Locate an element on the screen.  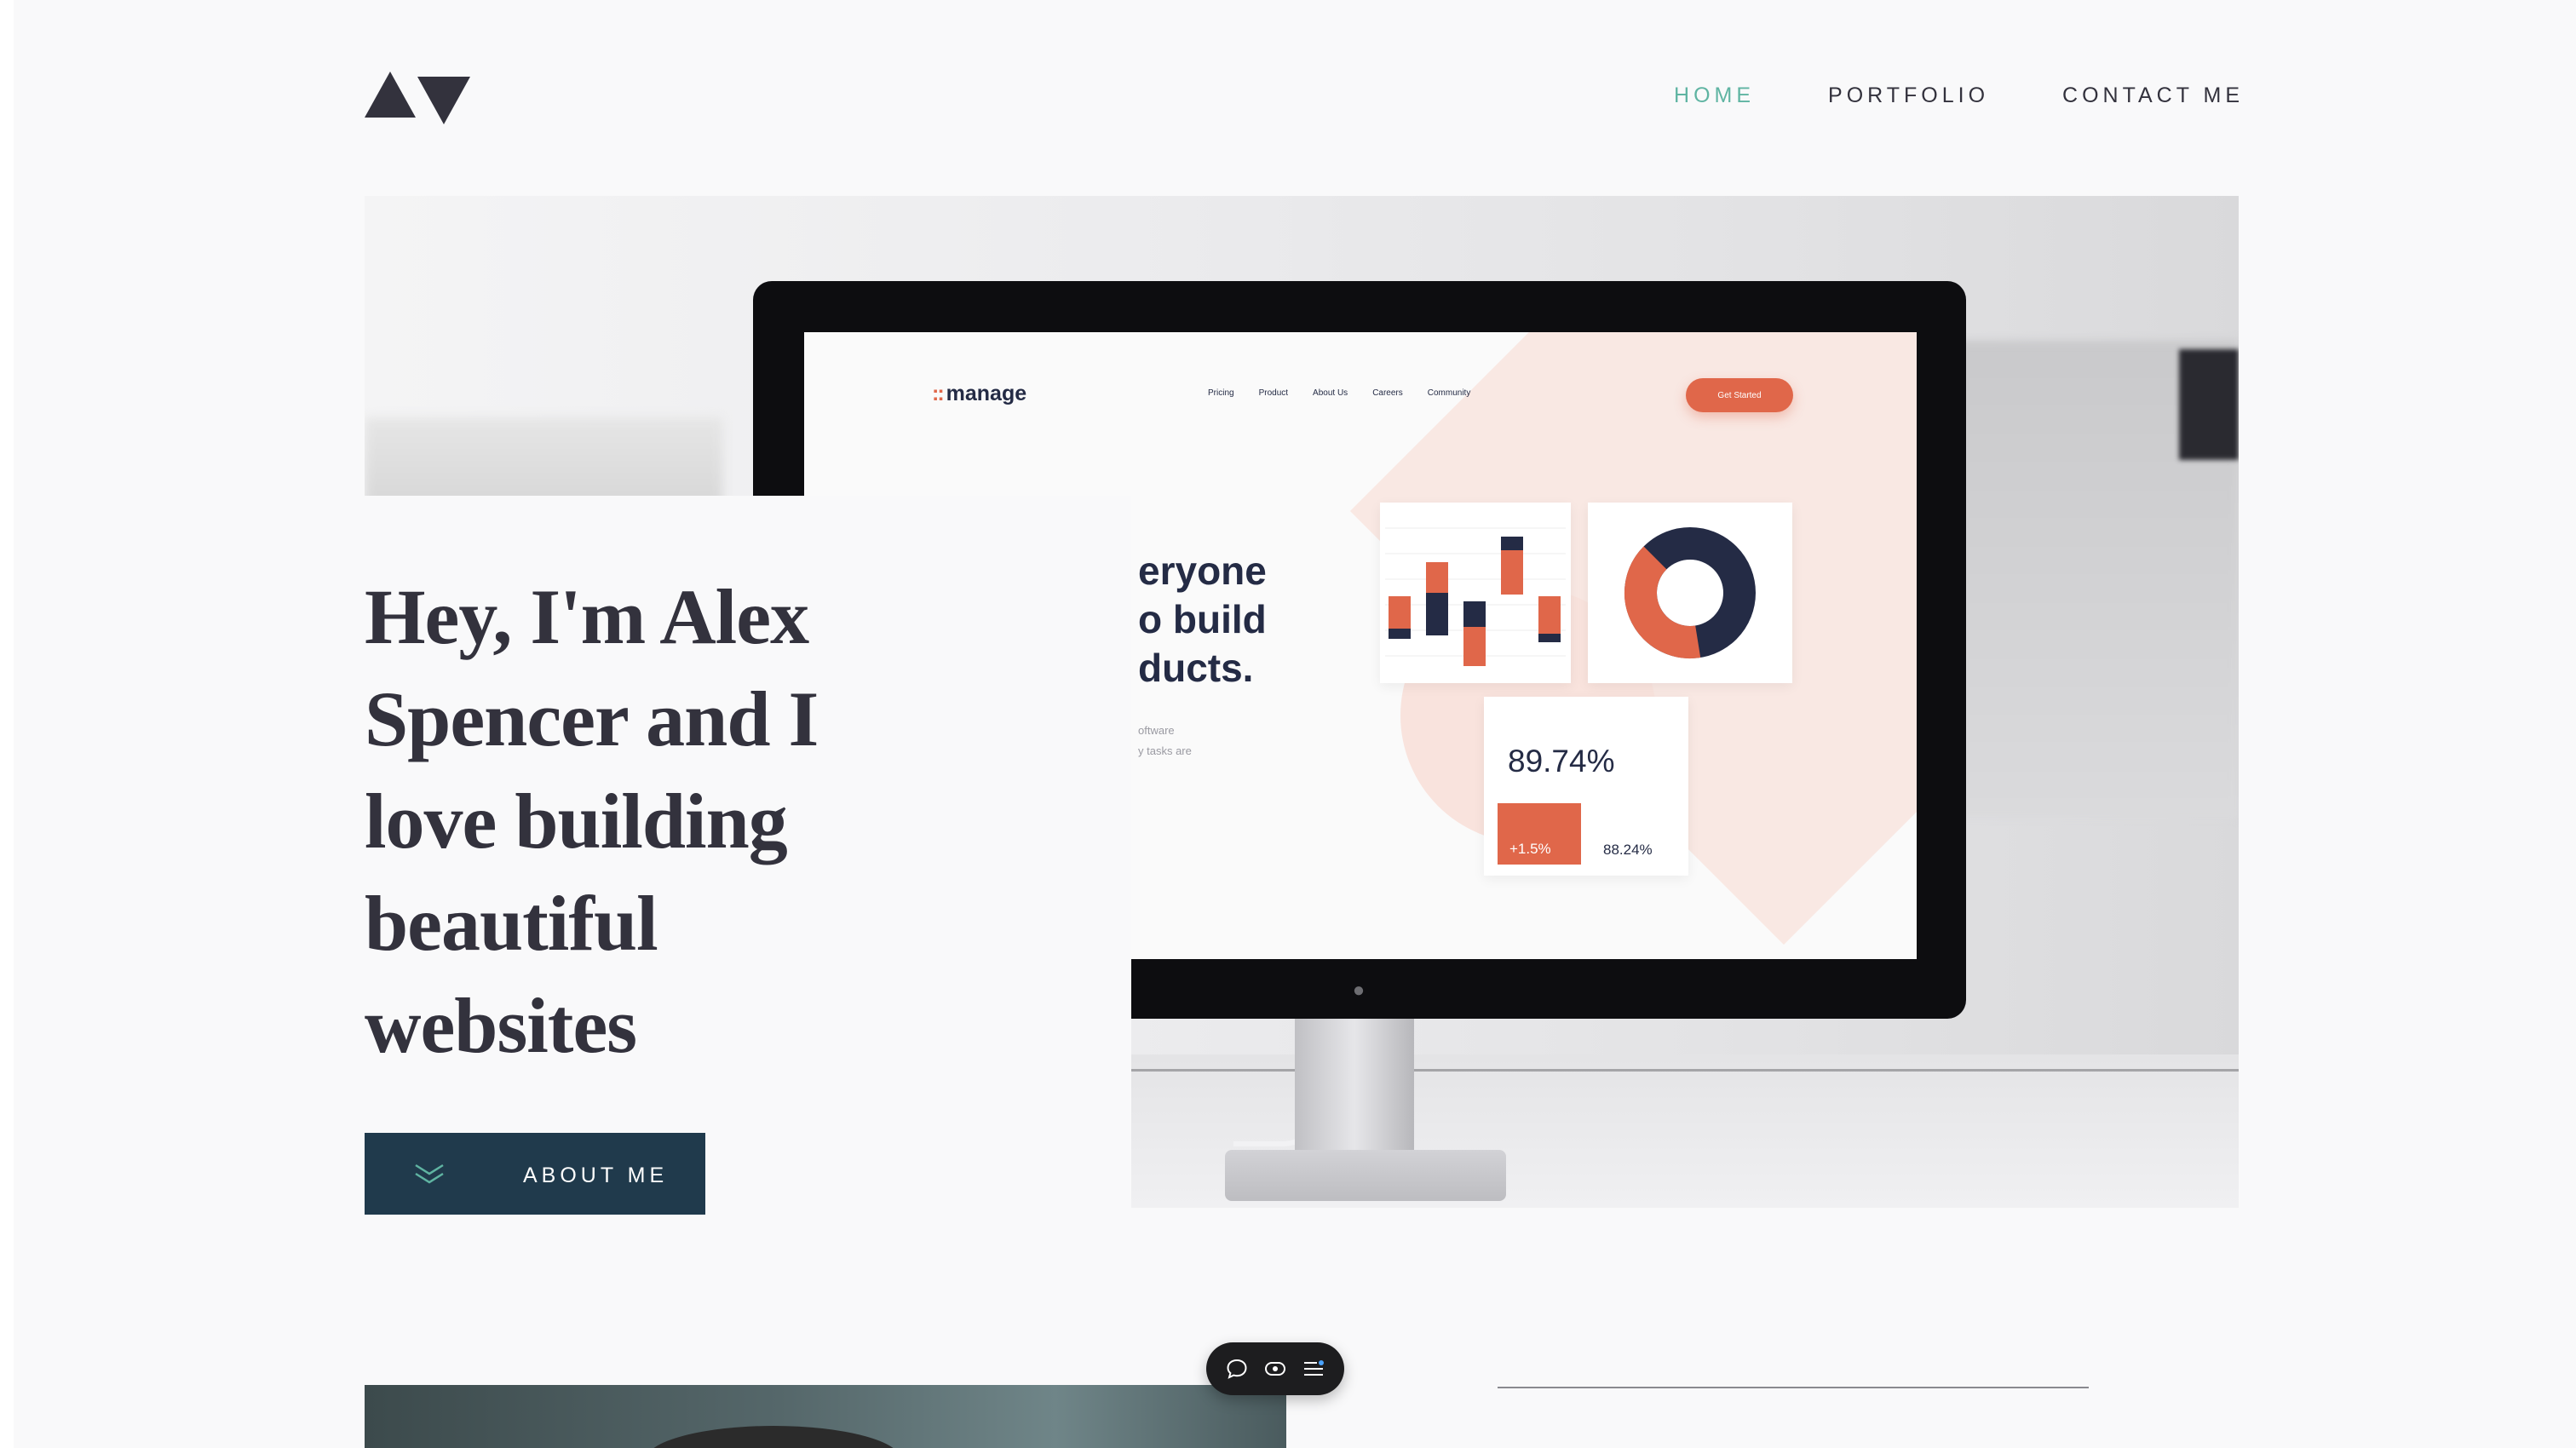
stats-card: 89.74% +1.5% 88.24% is located at coordinates (1586, 787).